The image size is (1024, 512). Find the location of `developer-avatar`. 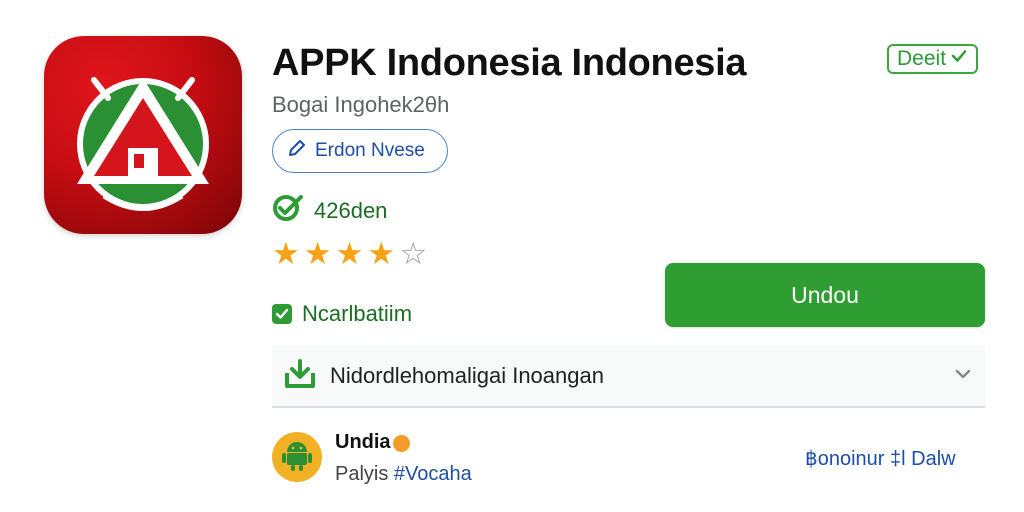

developer-avatar is located at coordinates (297, 457).